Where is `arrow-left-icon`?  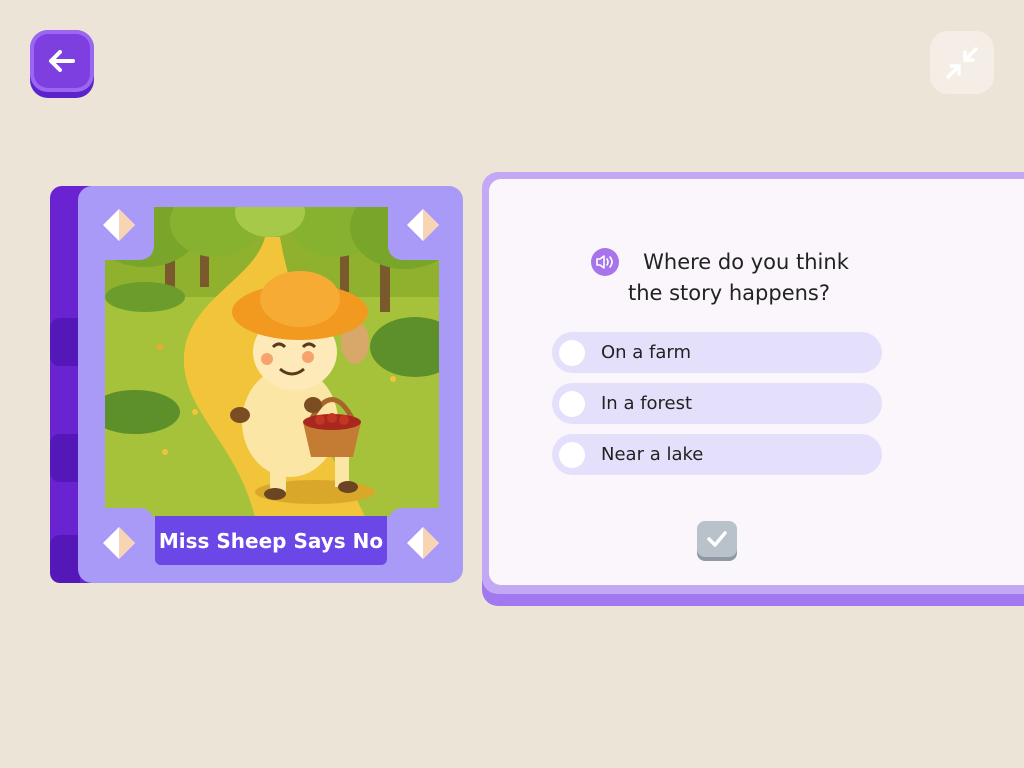 arrow-left-icon is located at coordinates (62, 61).